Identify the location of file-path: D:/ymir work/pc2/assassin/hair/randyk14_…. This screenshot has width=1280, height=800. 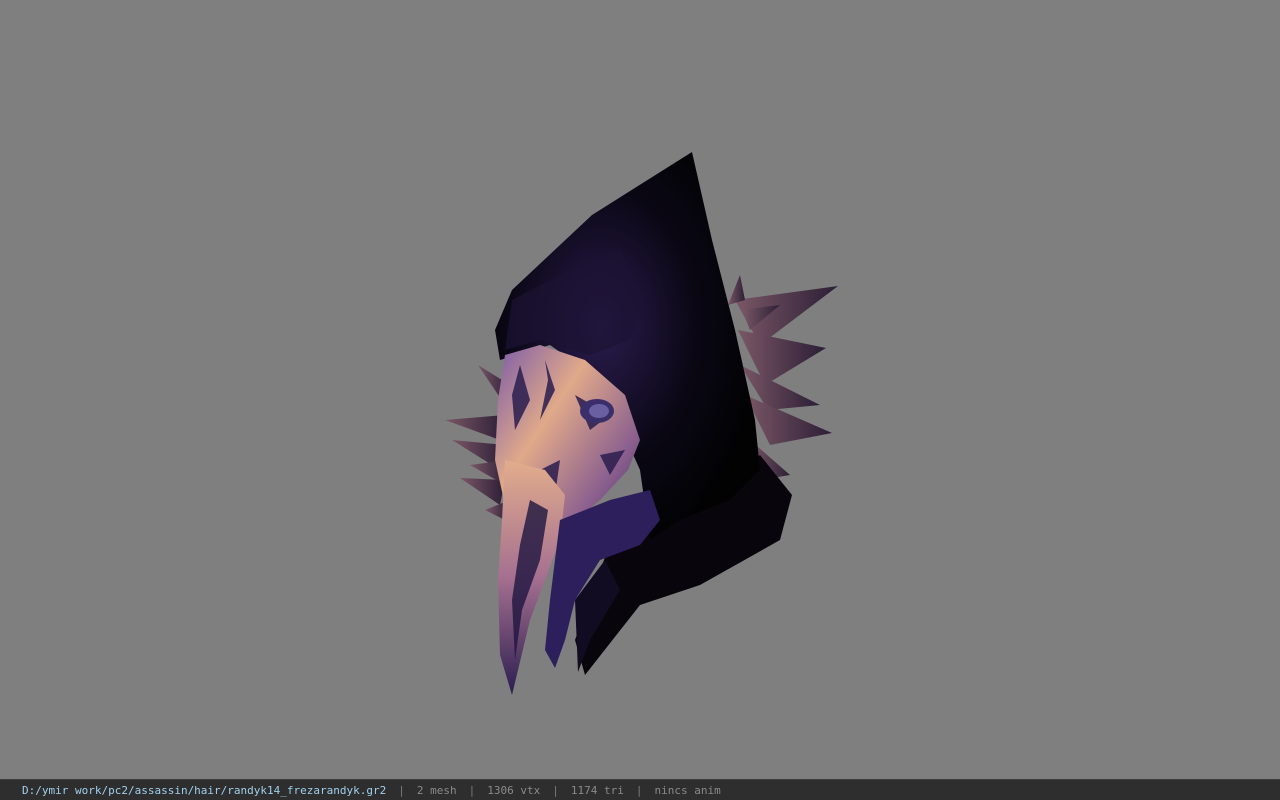
(204, 790).